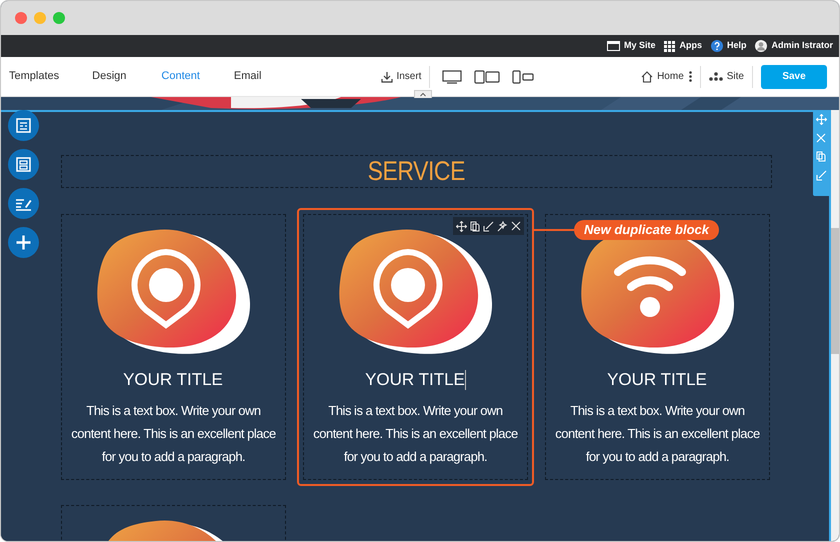  Describe the element at coordinates (452, 77) in the screenshot. I see `desktop-icon` at that location.